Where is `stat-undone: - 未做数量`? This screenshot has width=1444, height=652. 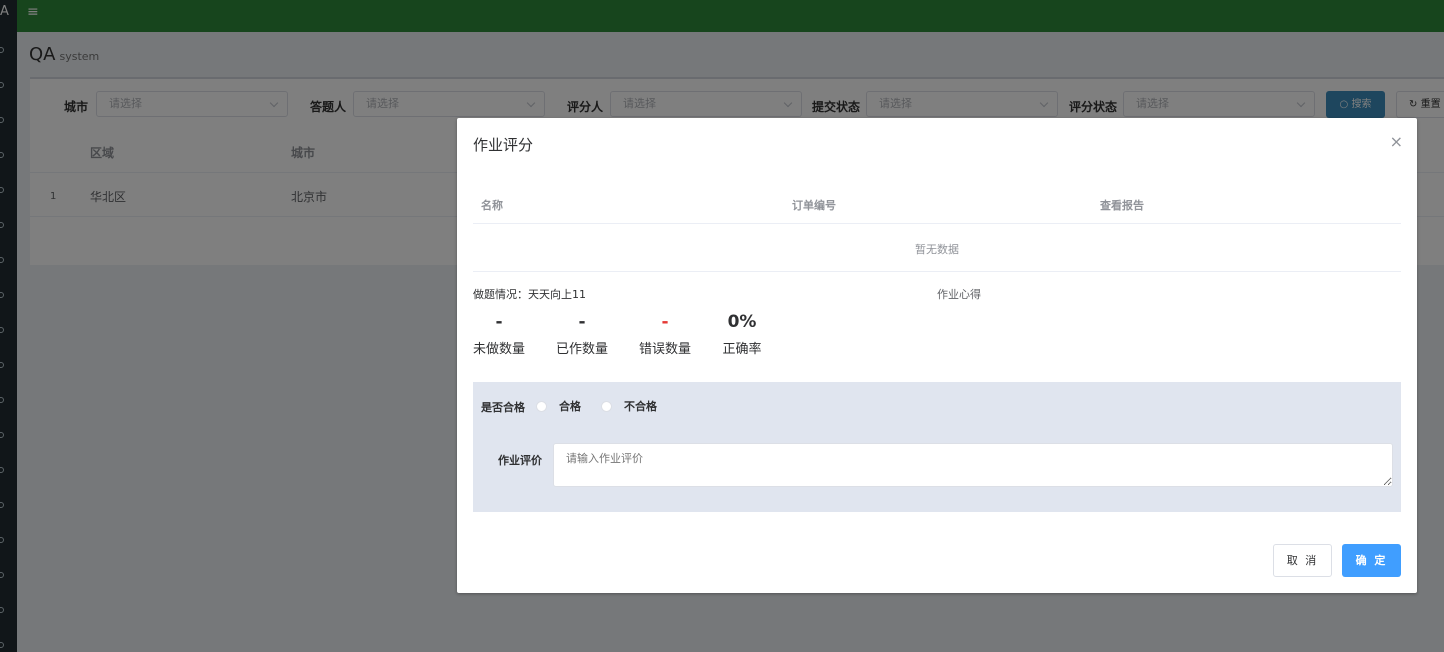
stat-undone: - 未做数量 is located at coordinates (499, 334).